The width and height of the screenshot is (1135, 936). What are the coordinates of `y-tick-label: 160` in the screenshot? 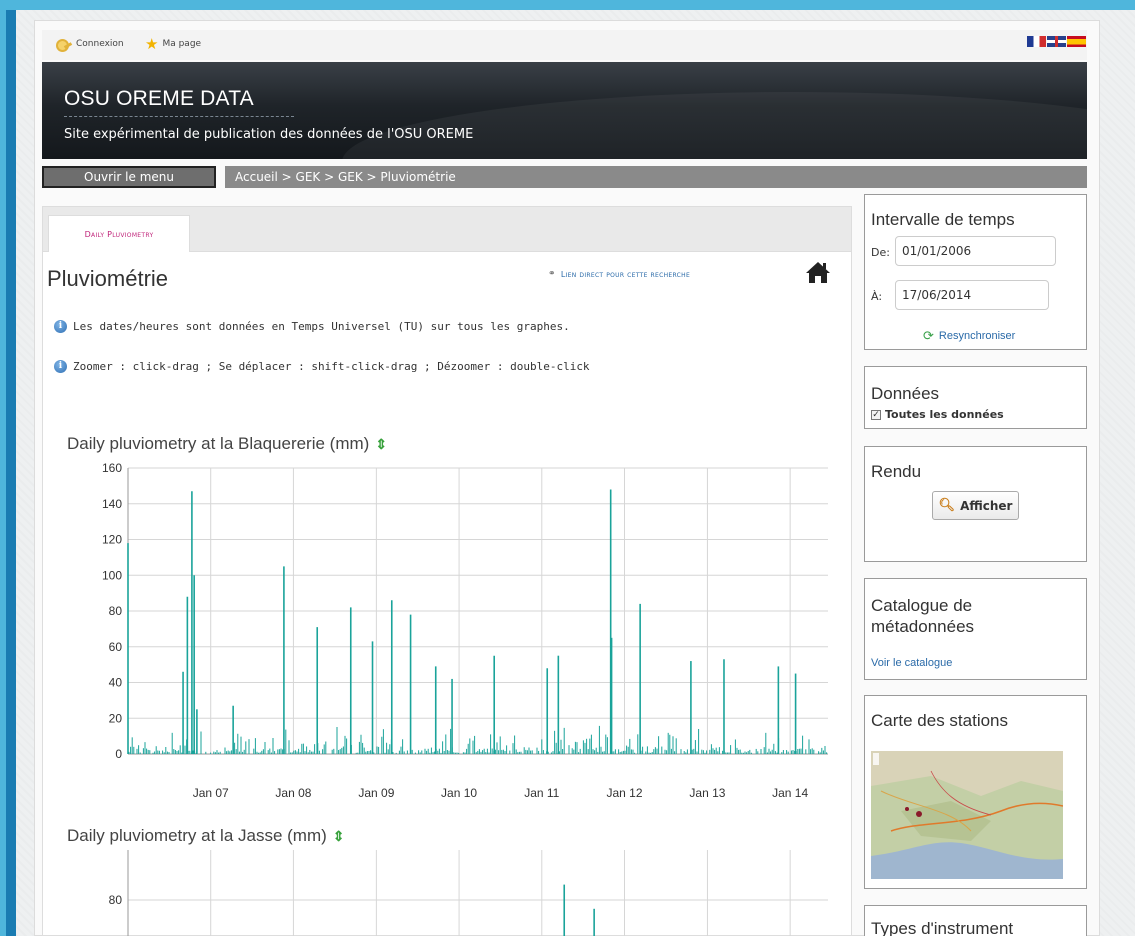 It's located at (112, 468).